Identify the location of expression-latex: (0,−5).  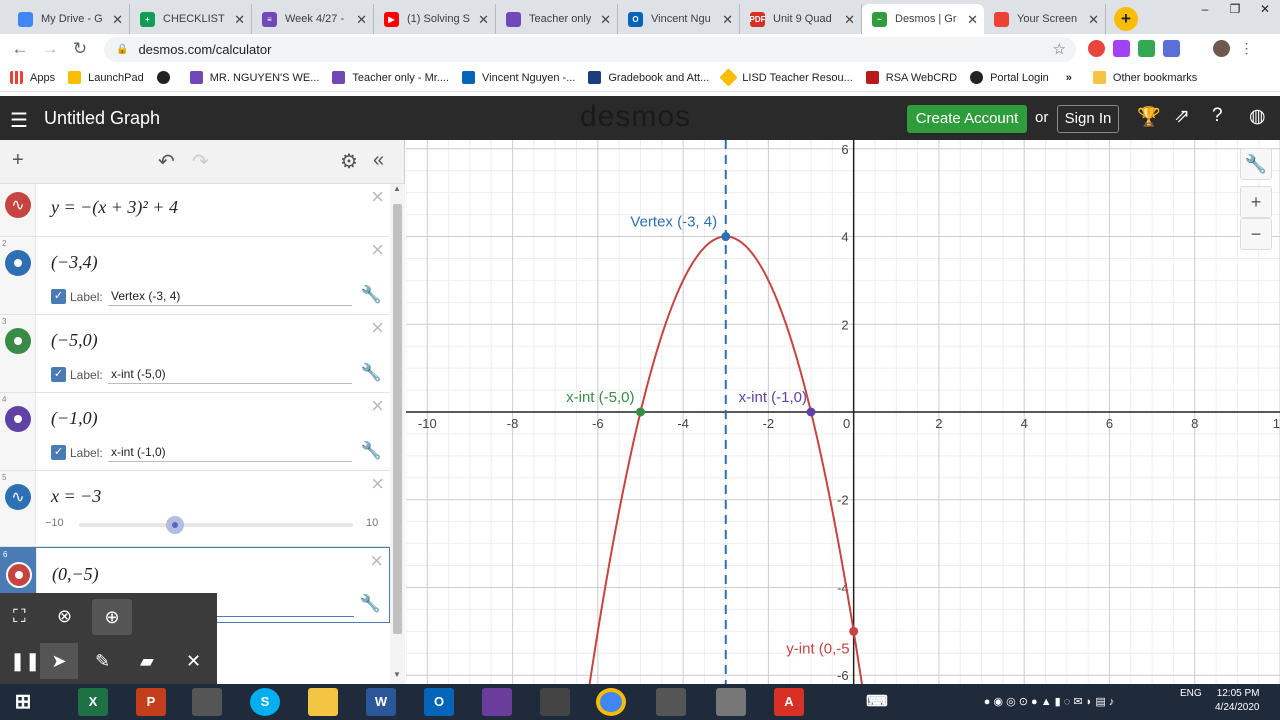
(75, 574).